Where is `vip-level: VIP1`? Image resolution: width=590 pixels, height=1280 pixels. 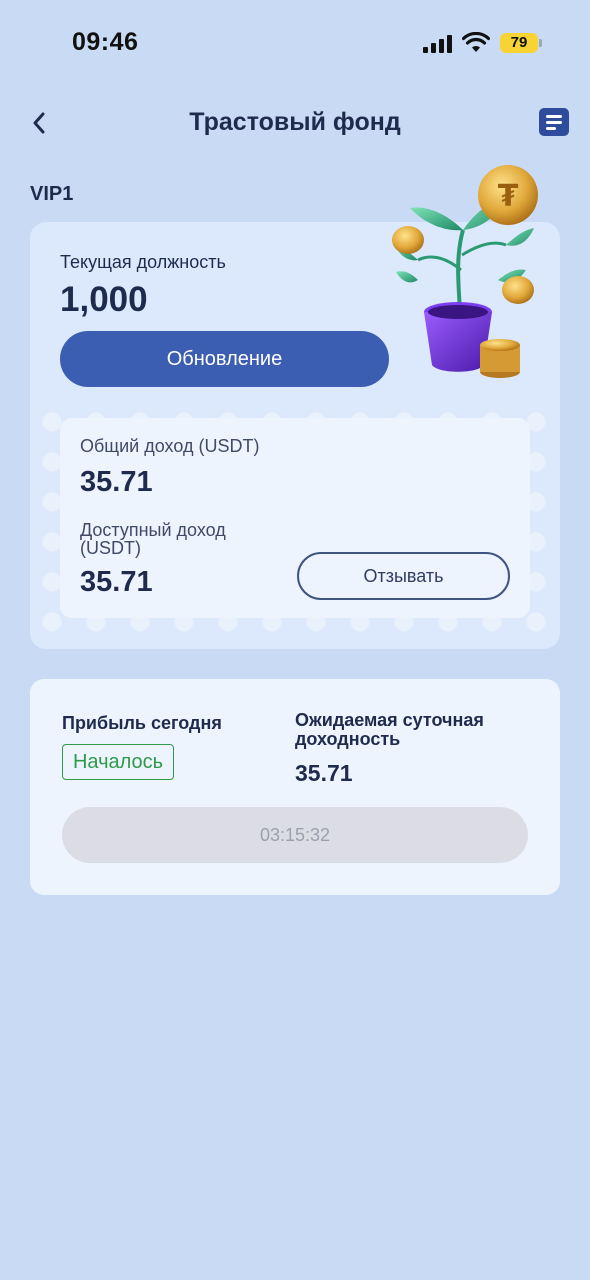
vip-level: VIP1 is located at coordinates (52, 194).